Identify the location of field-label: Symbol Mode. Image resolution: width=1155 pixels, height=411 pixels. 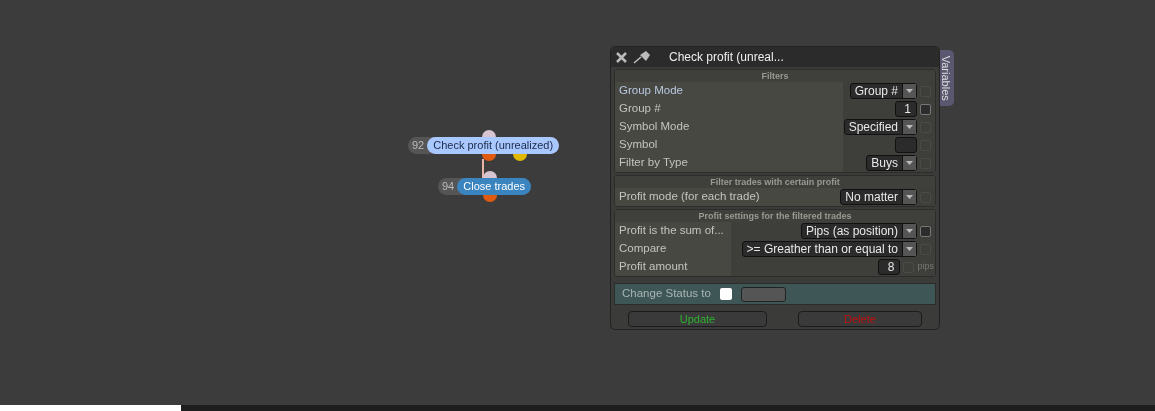
(654, 127).